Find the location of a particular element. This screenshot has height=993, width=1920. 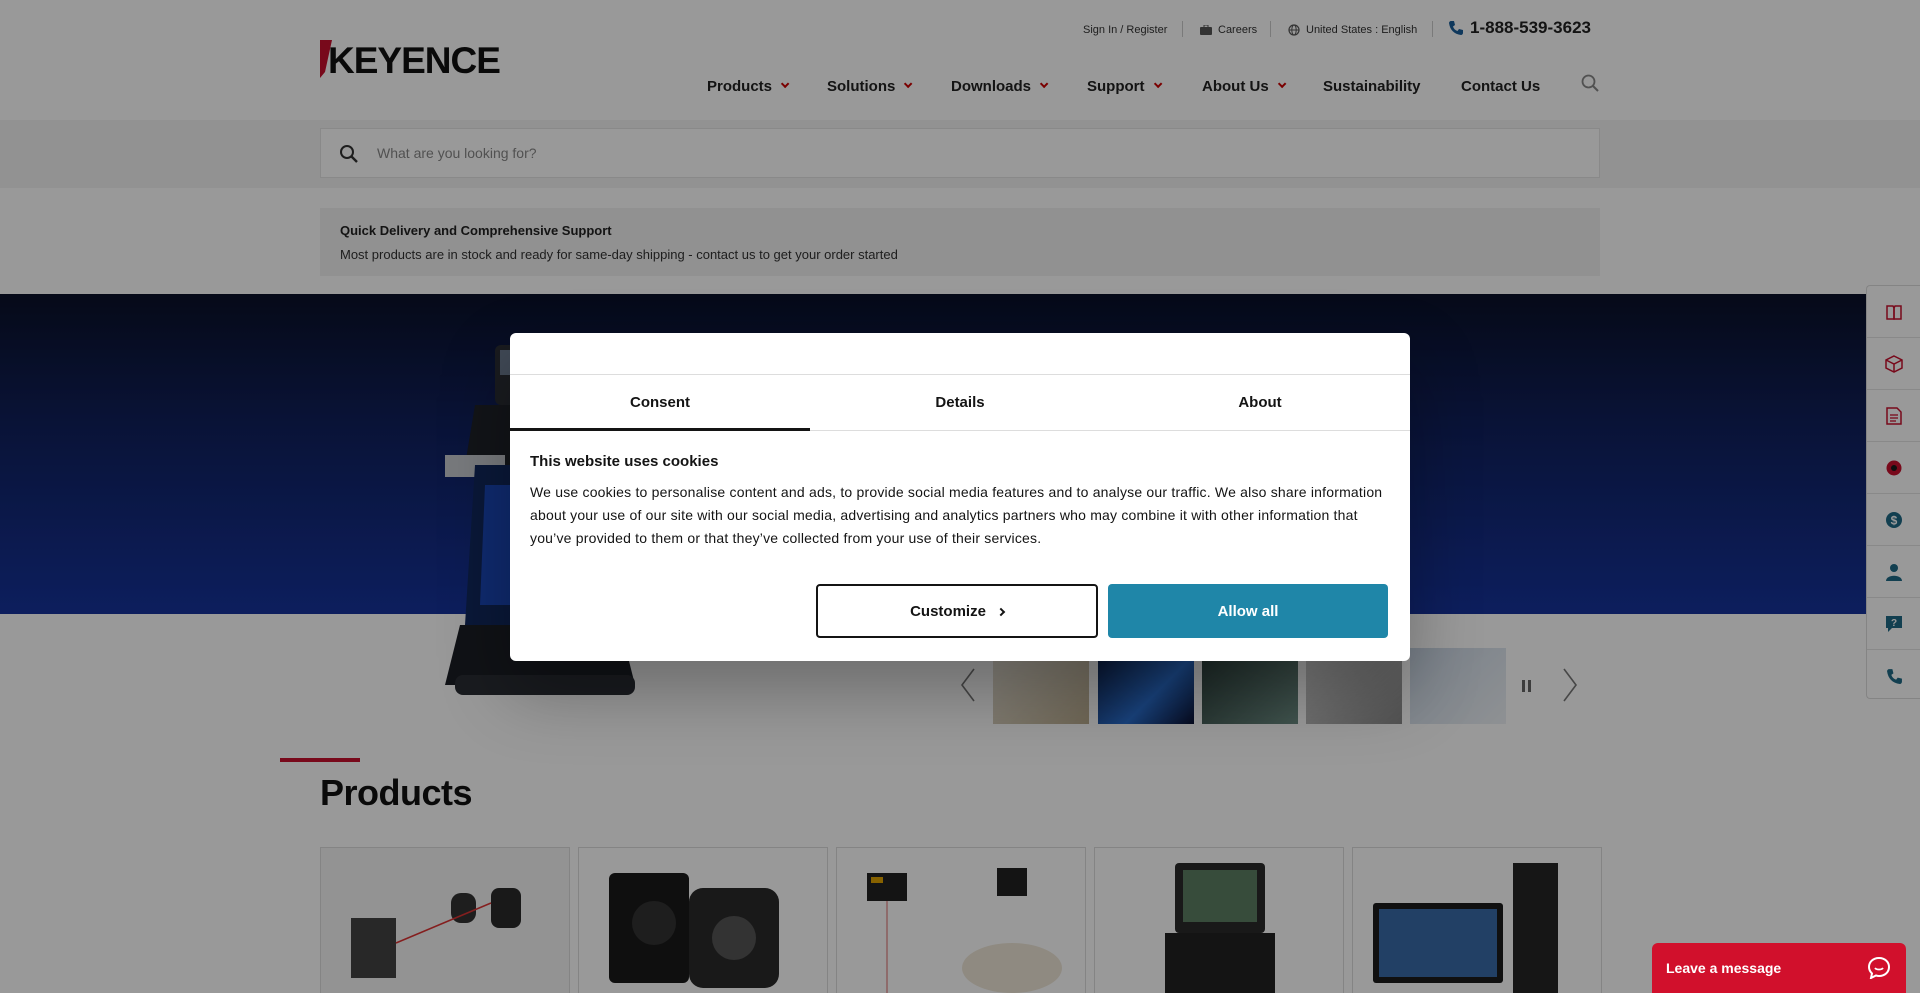

tab-details: Details is located at coordinates (960, 402).